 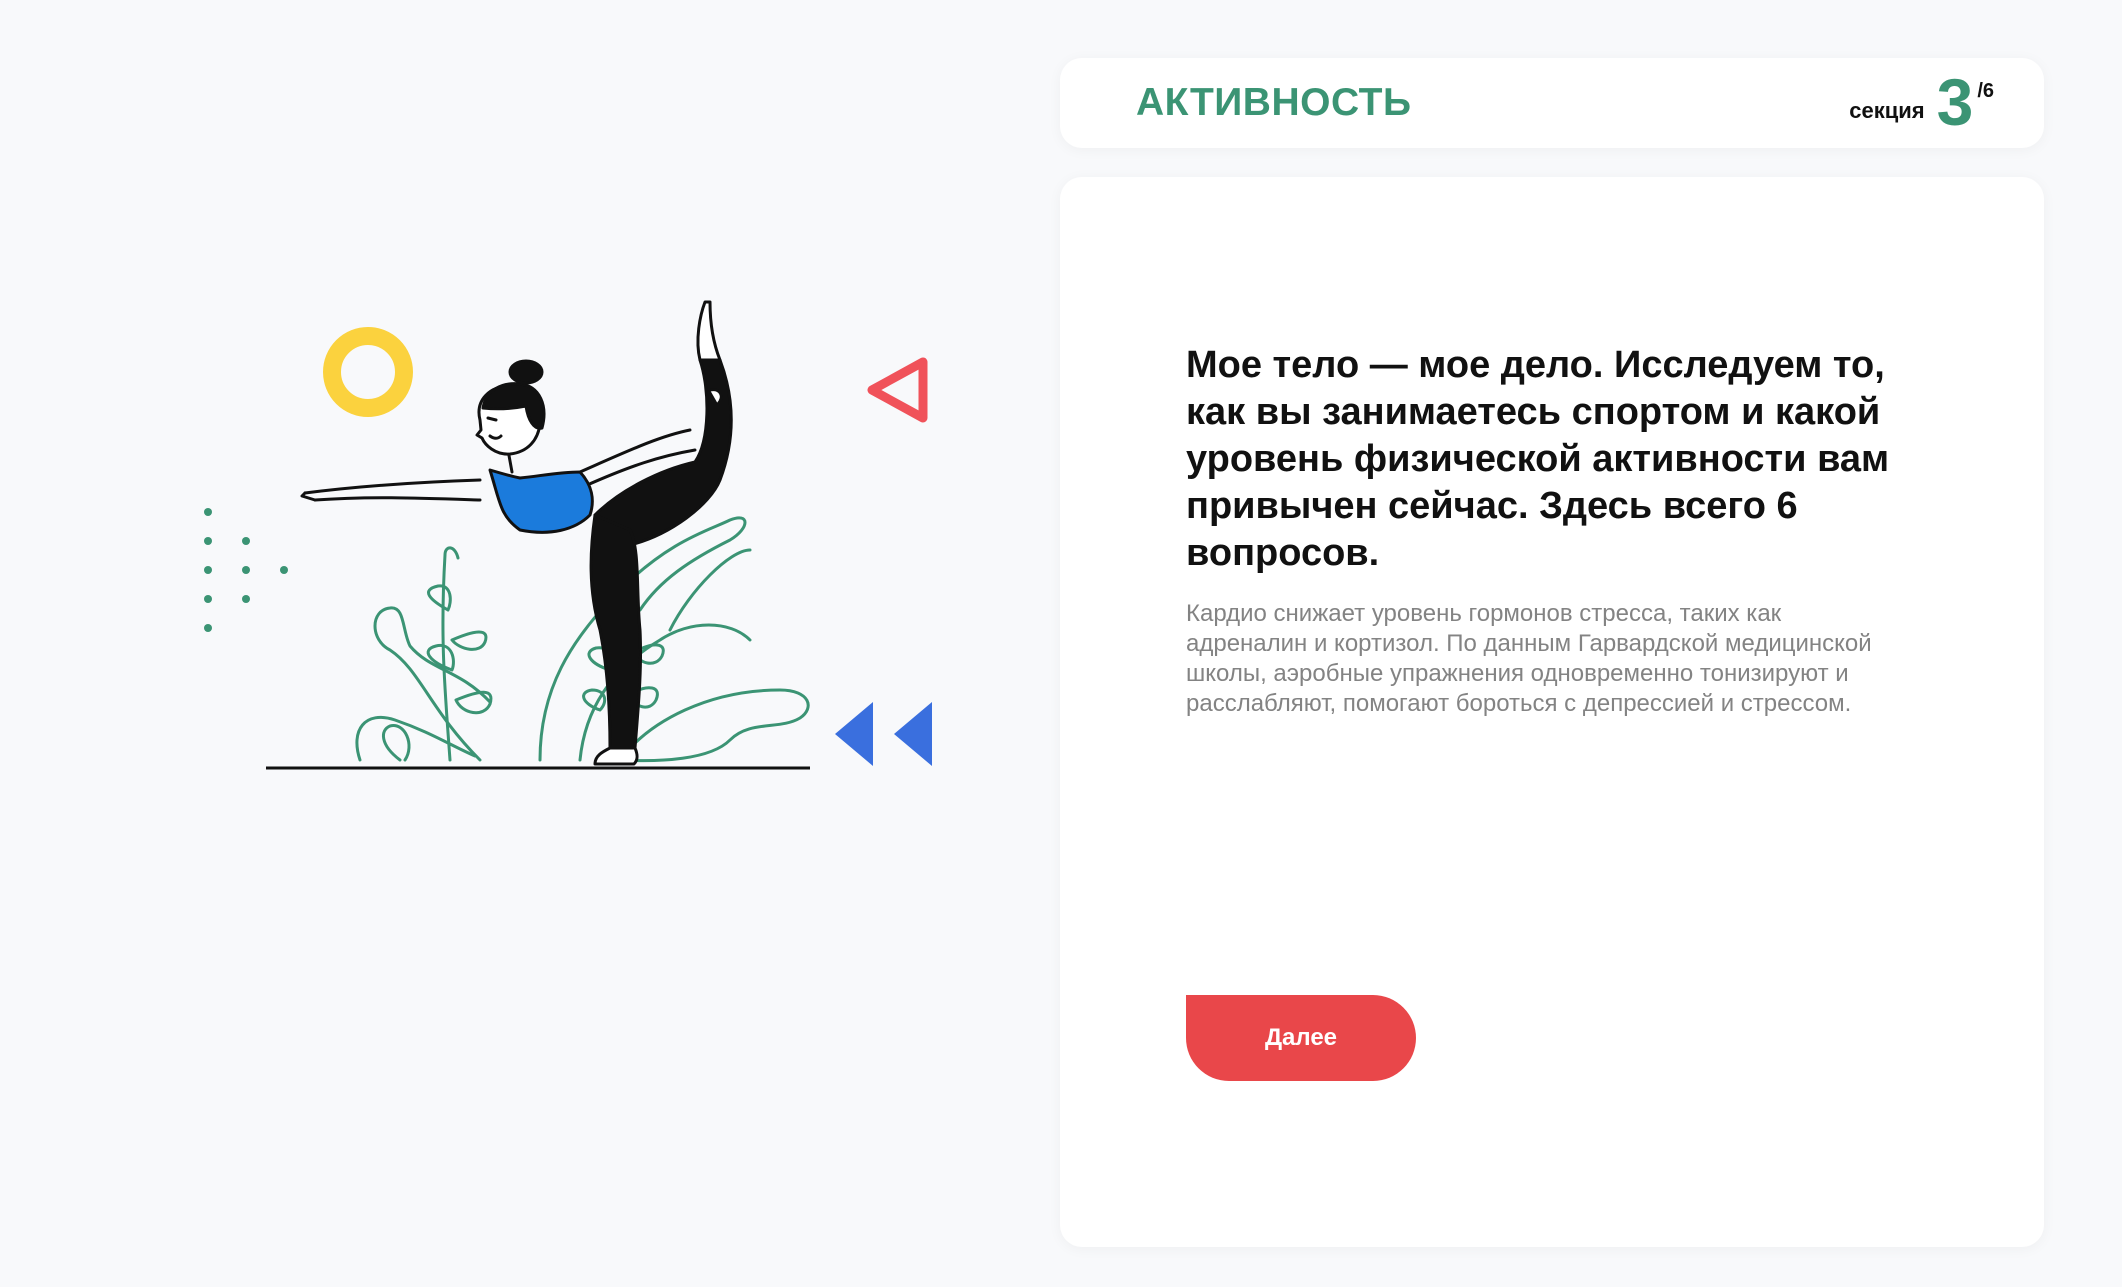 What do you see at coordinates (1274, 102) in the screenshot?
I see `section-title: АКТИВНОСТЬ` at bounding box center [1274, 102].